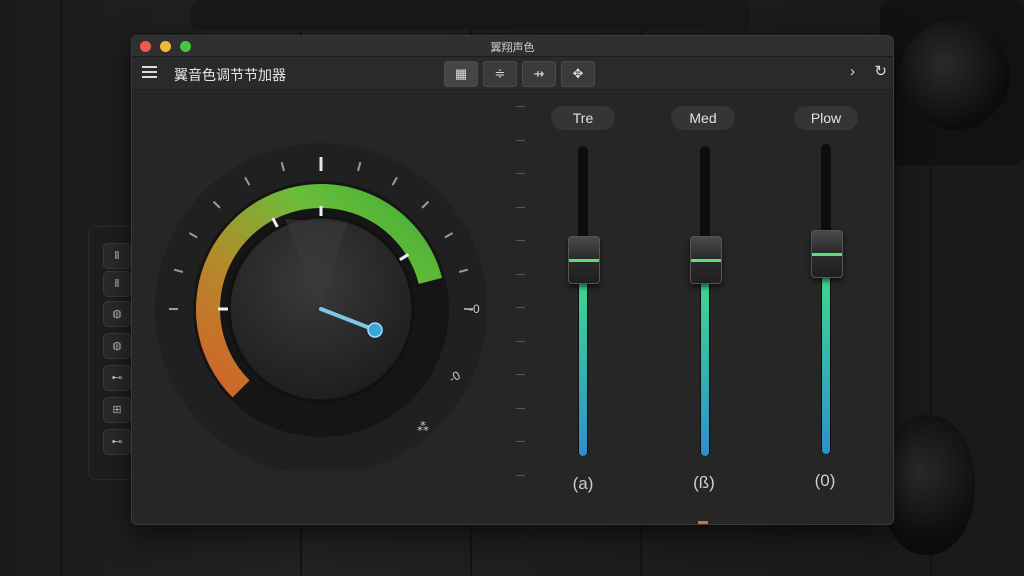  I want to click on toolbar: 翼音色调节节加器 ▦ ≑ ⇸ ✥ › ↻, so click(512, 73).